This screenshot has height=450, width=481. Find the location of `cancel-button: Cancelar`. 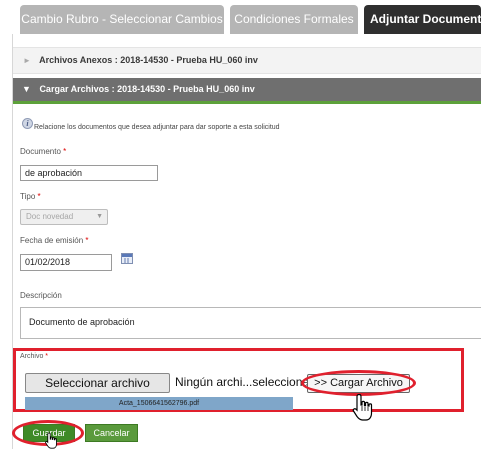

cancel-button: Cancelar is located at coordinates (111, 433).